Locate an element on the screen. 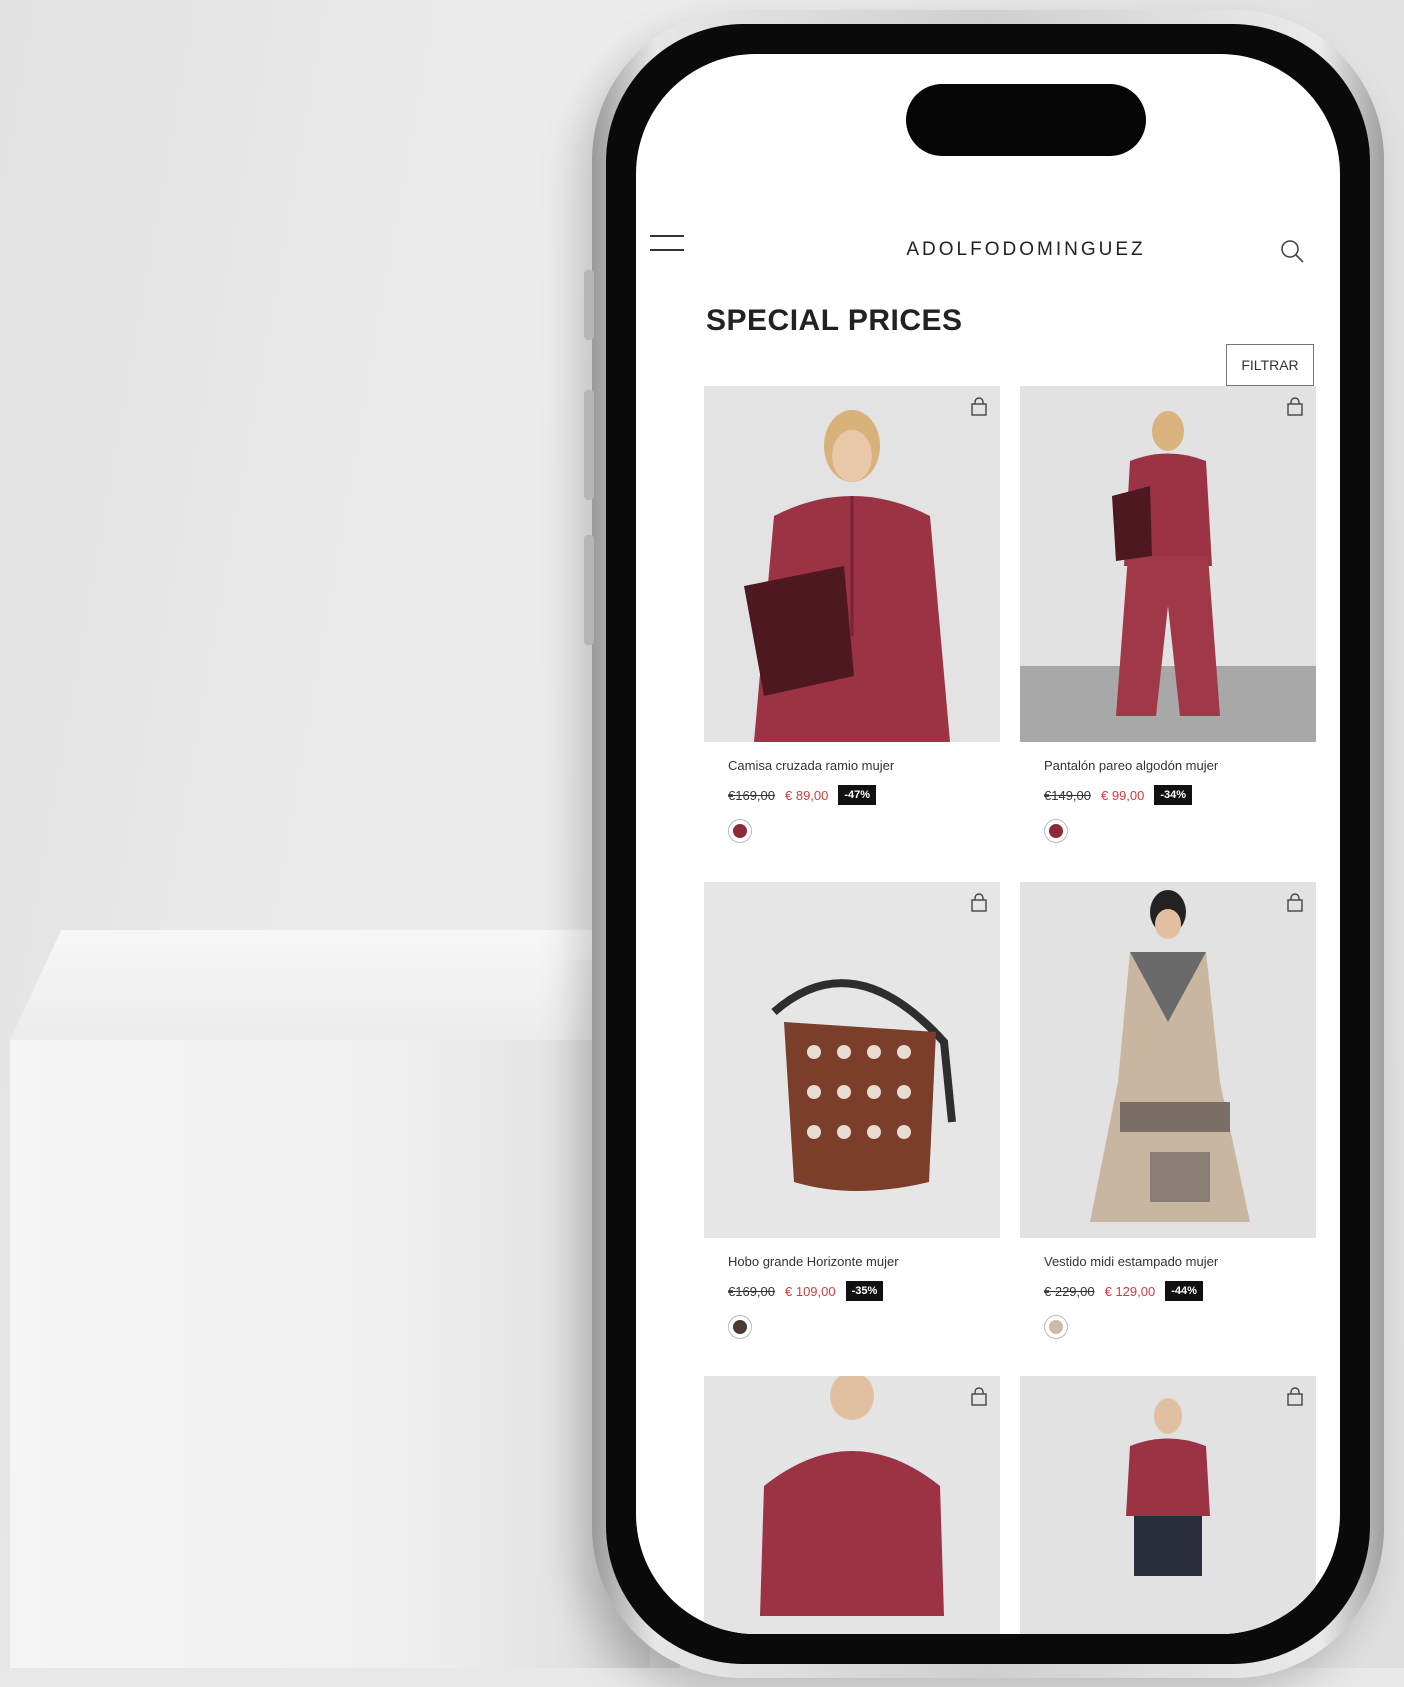 Image resolution: width=1404 pixels, height=1687 pixels. phone-side-button is located at coordinates (589, 305).